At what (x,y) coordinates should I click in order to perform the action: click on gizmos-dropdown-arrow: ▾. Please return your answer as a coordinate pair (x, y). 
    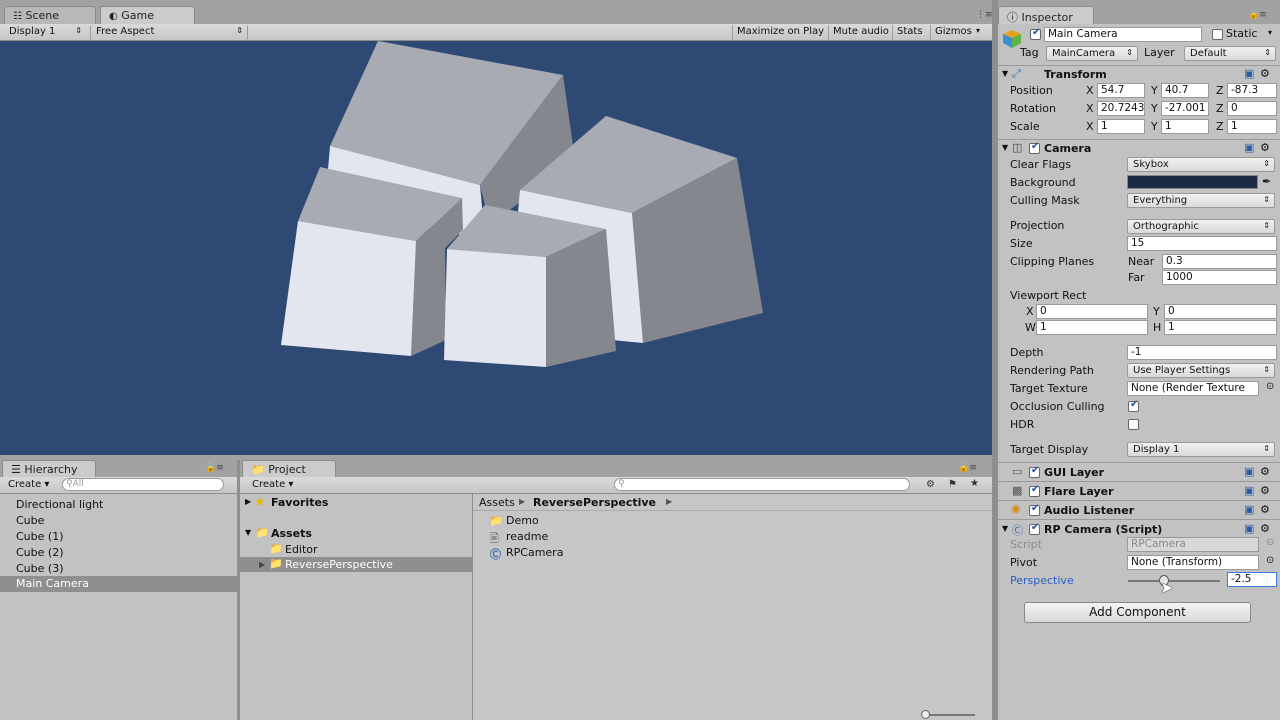
    Looking at the image, I should click on (978, 32).